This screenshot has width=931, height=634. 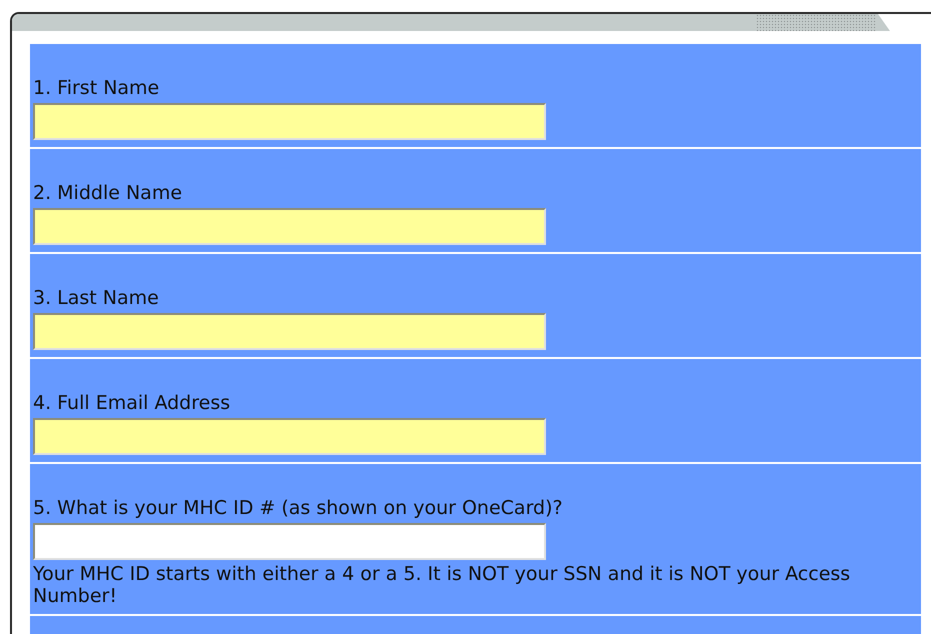 I want to click on field-label: 4. Full Email Address, so click(x=131, y=403).